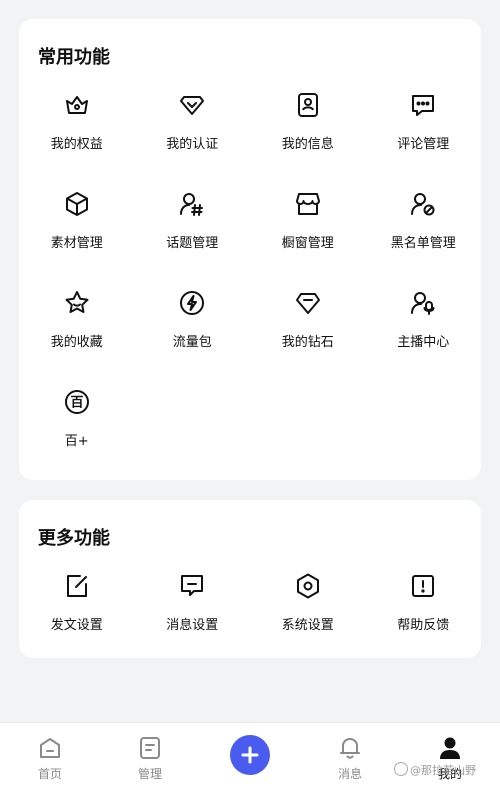 The image size is (500, 789). Describe the element at coordinates (307, 625) in the screenshot. I see `system-settings-label: 系统设置` at that location.